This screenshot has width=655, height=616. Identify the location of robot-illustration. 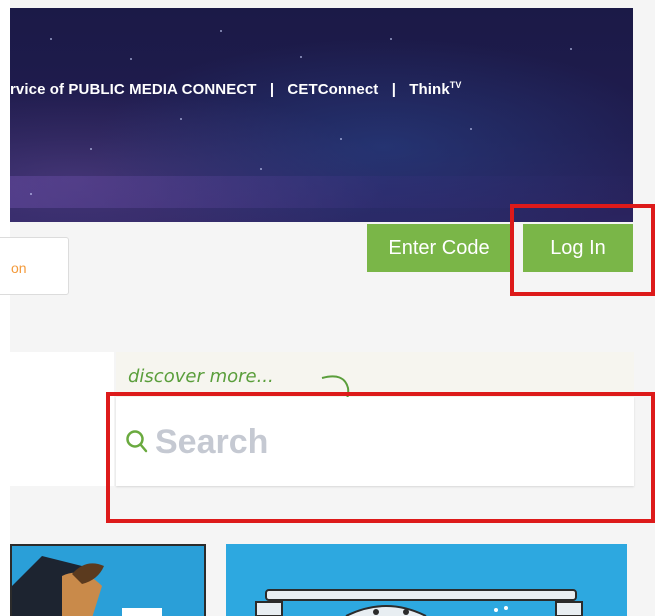
(426, 580).